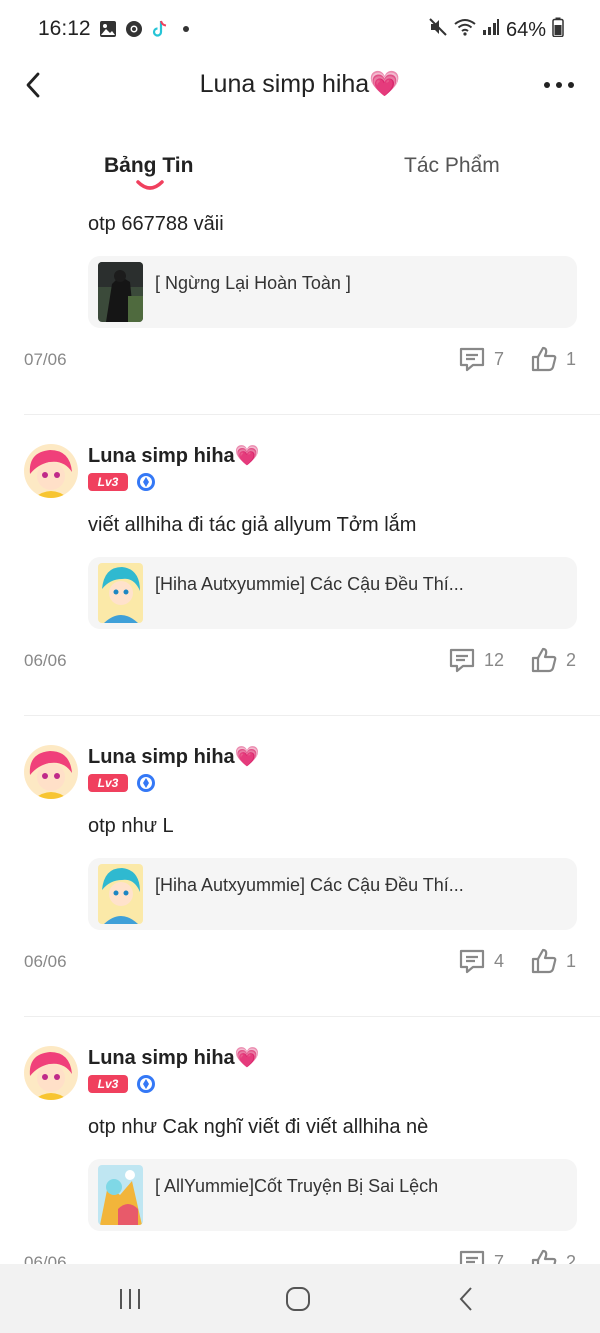 The image size is (600, 1333). What do you see at coordinates (297, 1186) in the screenshot?
I see `work-title: [ AllYummie]Cốt Truyện Bị Sai Lệch` at bounding box center [297, 1186].